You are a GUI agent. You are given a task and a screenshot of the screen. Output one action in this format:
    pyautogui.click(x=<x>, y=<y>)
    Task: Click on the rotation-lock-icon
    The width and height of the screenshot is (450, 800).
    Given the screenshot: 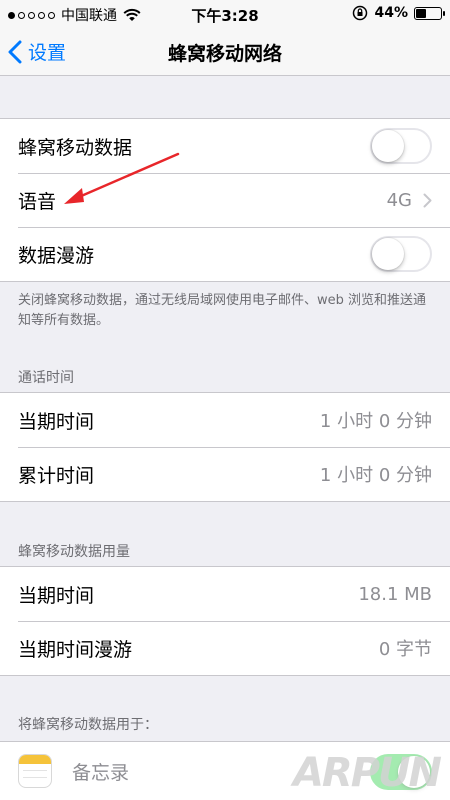 What is the action you would take?
    pyautogui.click(x=360, y=13)
    